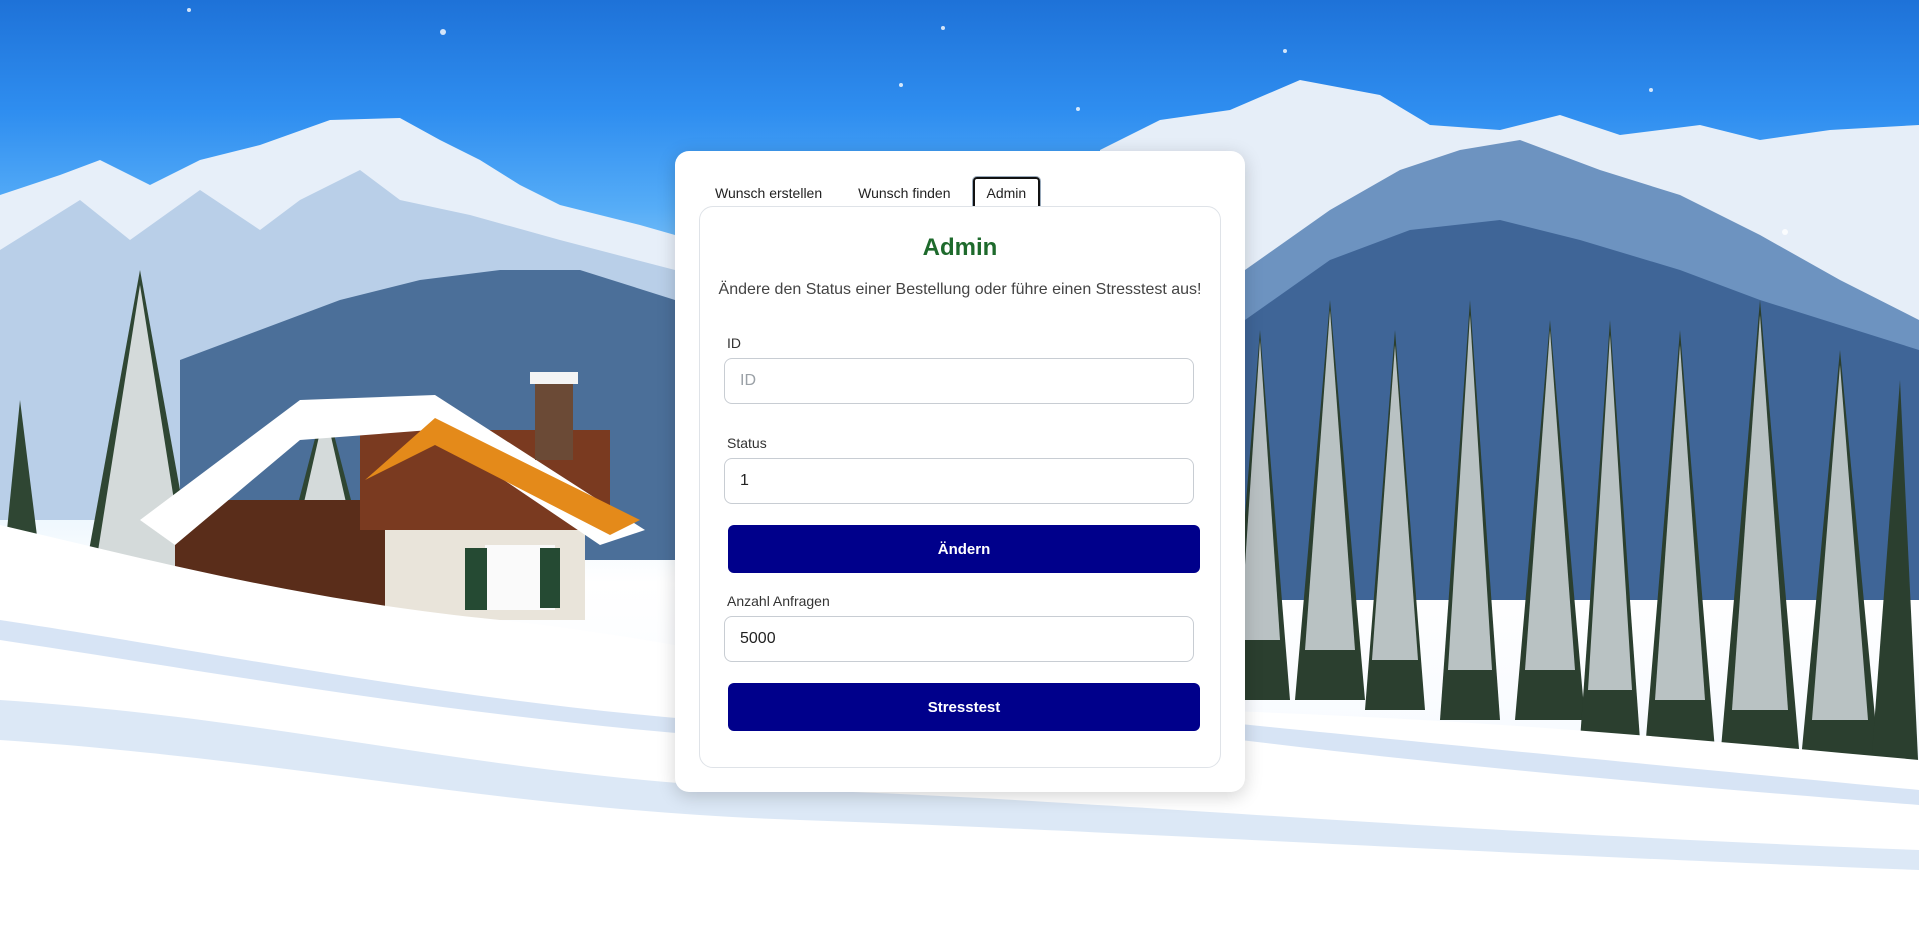  What do you see at coordinates (959, 481) in the screenshot?
I see `status-input` at bounding box center [959, 481].